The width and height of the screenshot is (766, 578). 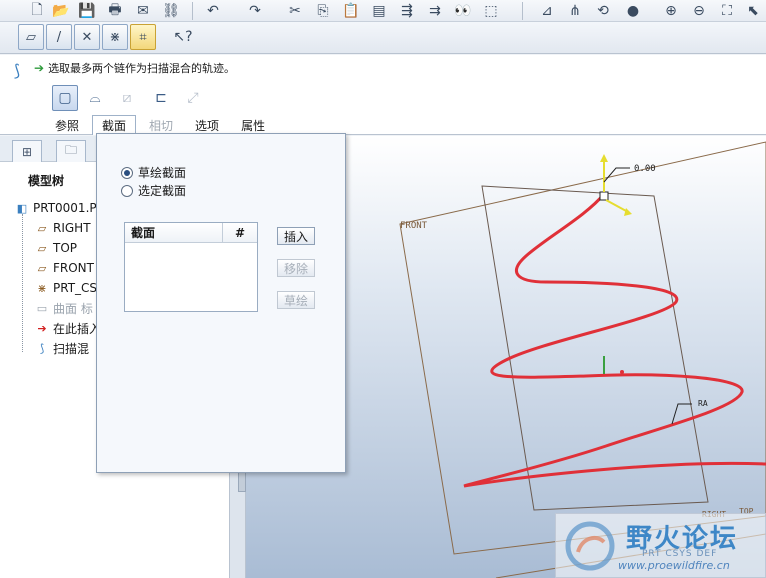 What do you see at coordinates (191, 267) in the screenshot?
I see `section-list: 截面 #` at bounding box center [191, 267].